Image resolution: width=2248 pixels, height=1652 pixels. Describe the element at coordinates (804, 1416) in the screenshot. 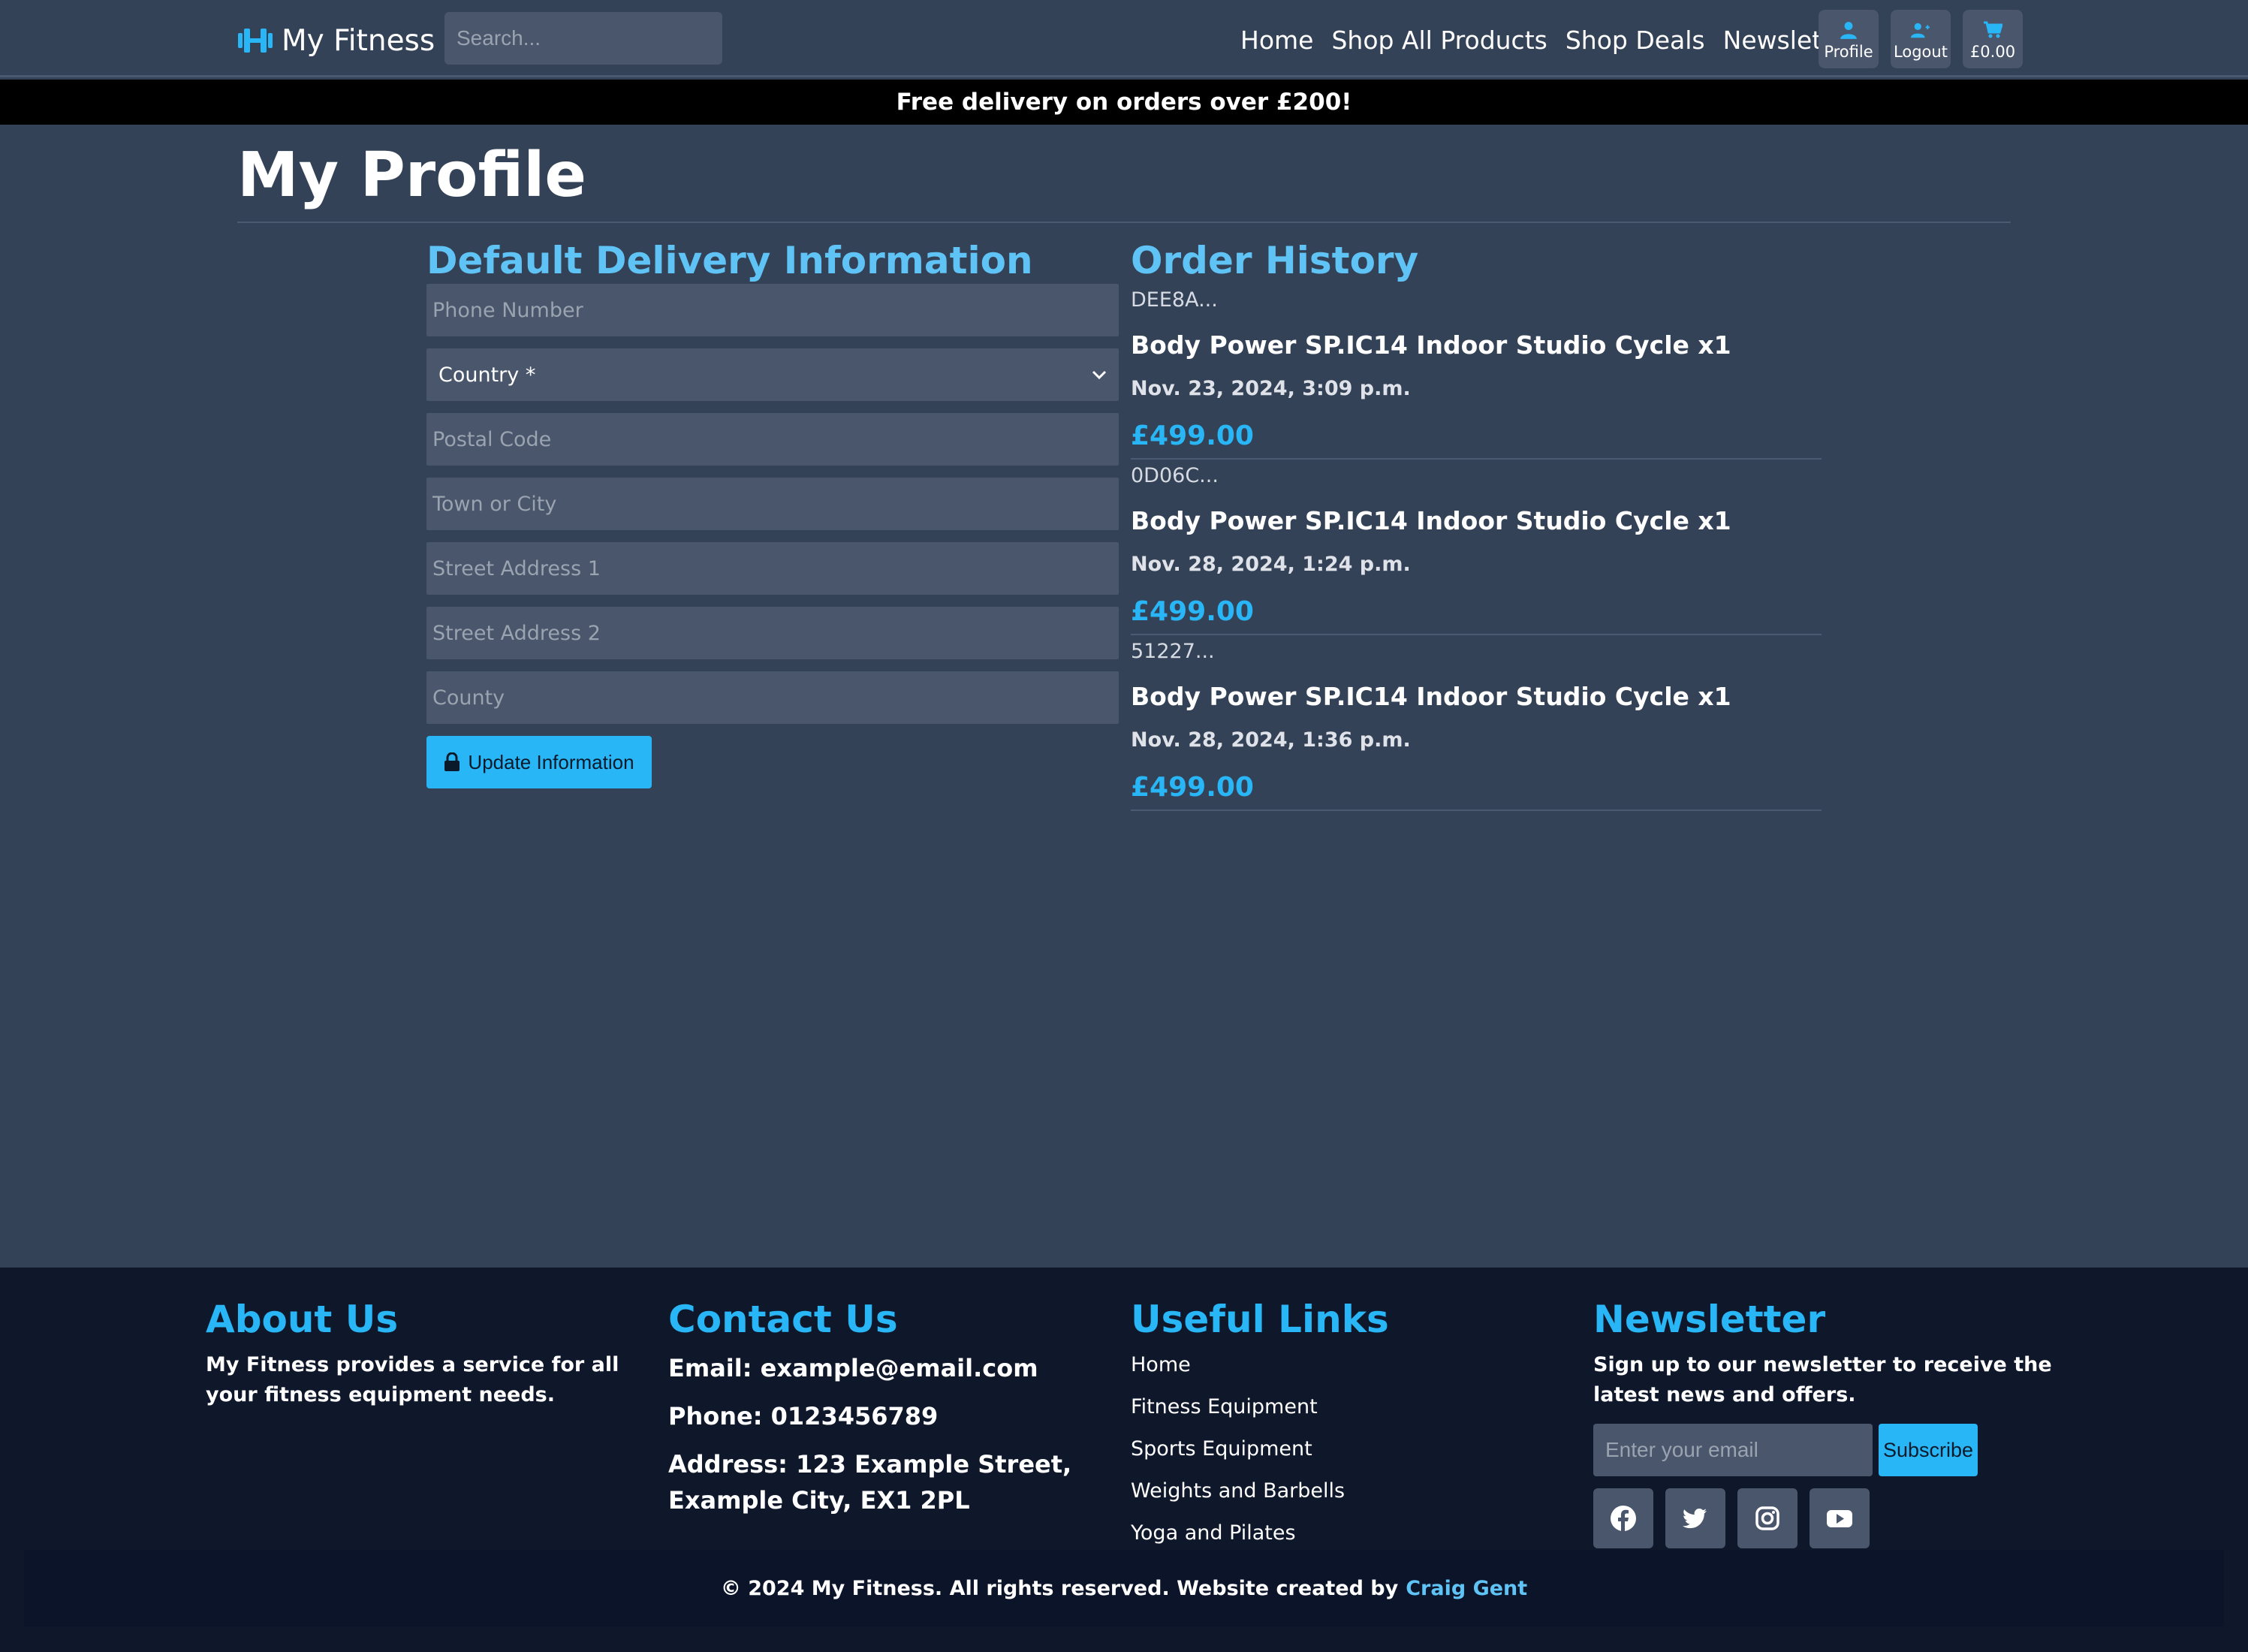

I see `contact-phone: Phone: 0123456789` at that location.